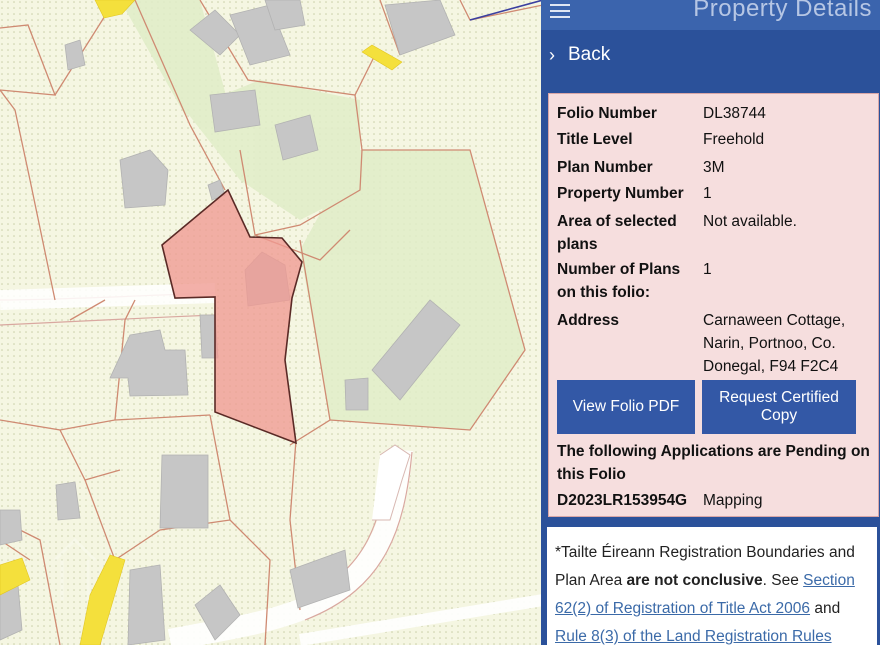  Describe the element at coordinates (607, 113) in the screenshot. I see `field-label: Folio Number` at that location.